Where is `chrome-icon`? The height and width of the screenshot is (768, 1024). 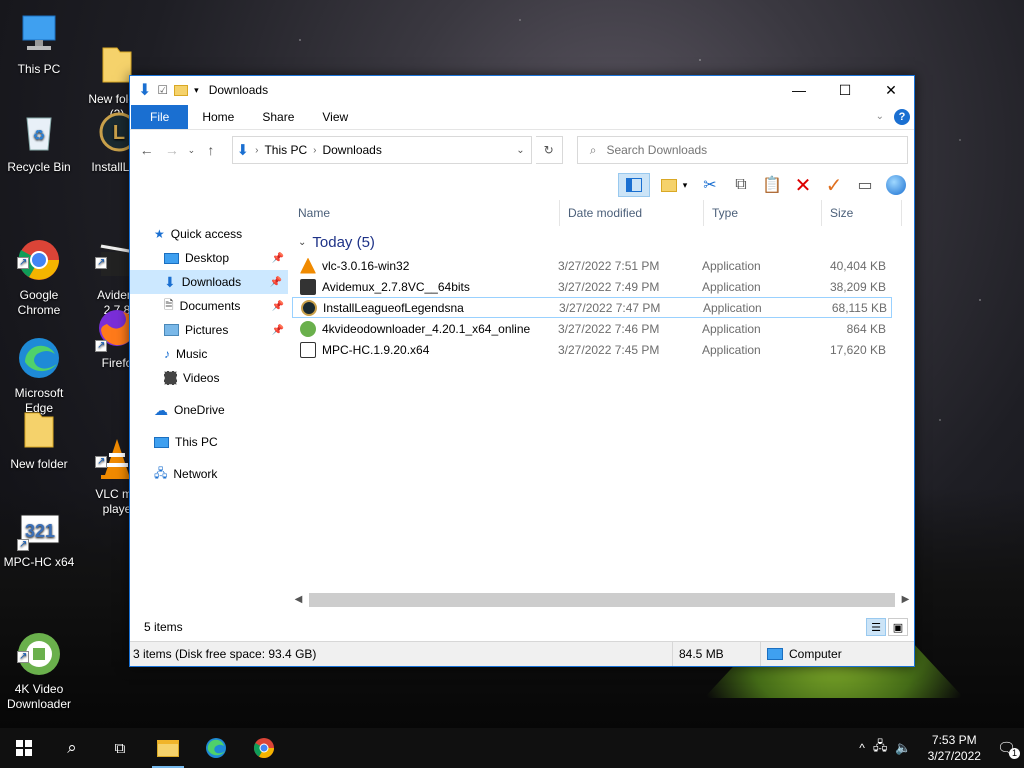 chrome-icon is located at coordinates (39, 250).